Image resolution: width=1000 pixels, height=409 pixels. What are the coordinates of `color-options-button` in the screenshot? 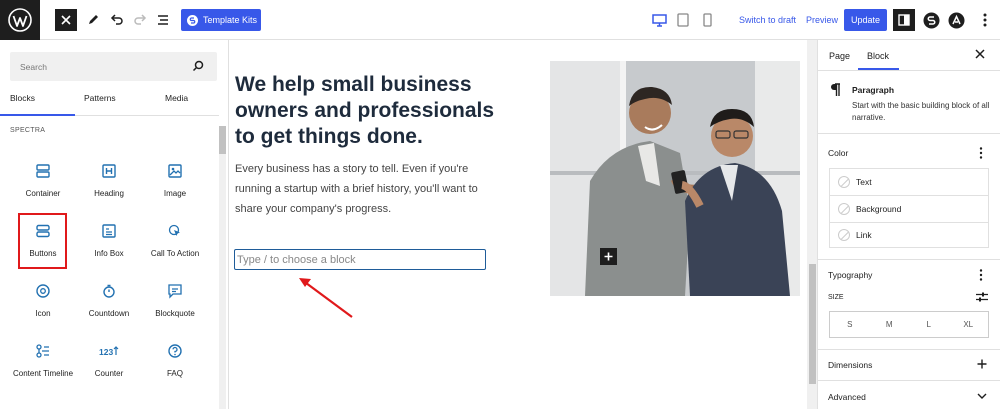 It's located at (981, 153).